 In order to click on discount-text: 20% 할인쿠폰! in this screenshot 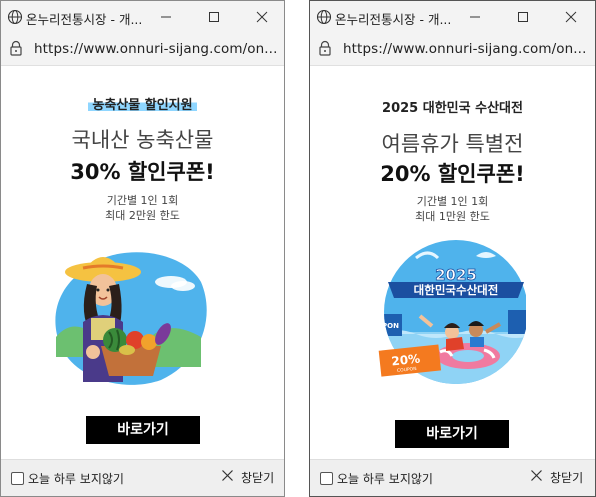, I will do `click(452, 174)`.